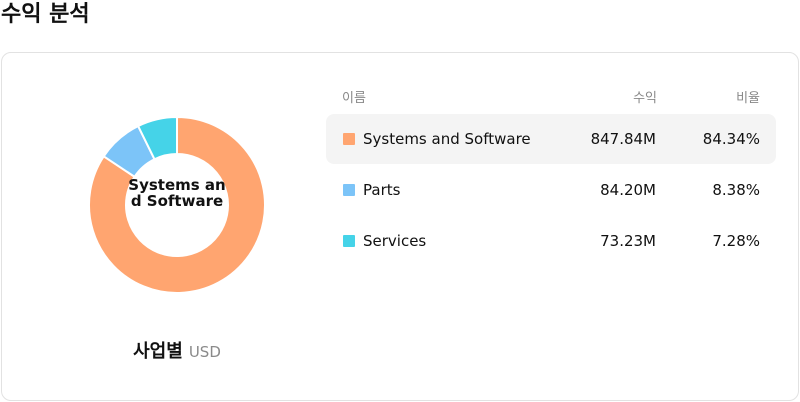  Describe the element at coordinates (204, 352) in the screenshot. I see `caption-unit: USD` at that location.